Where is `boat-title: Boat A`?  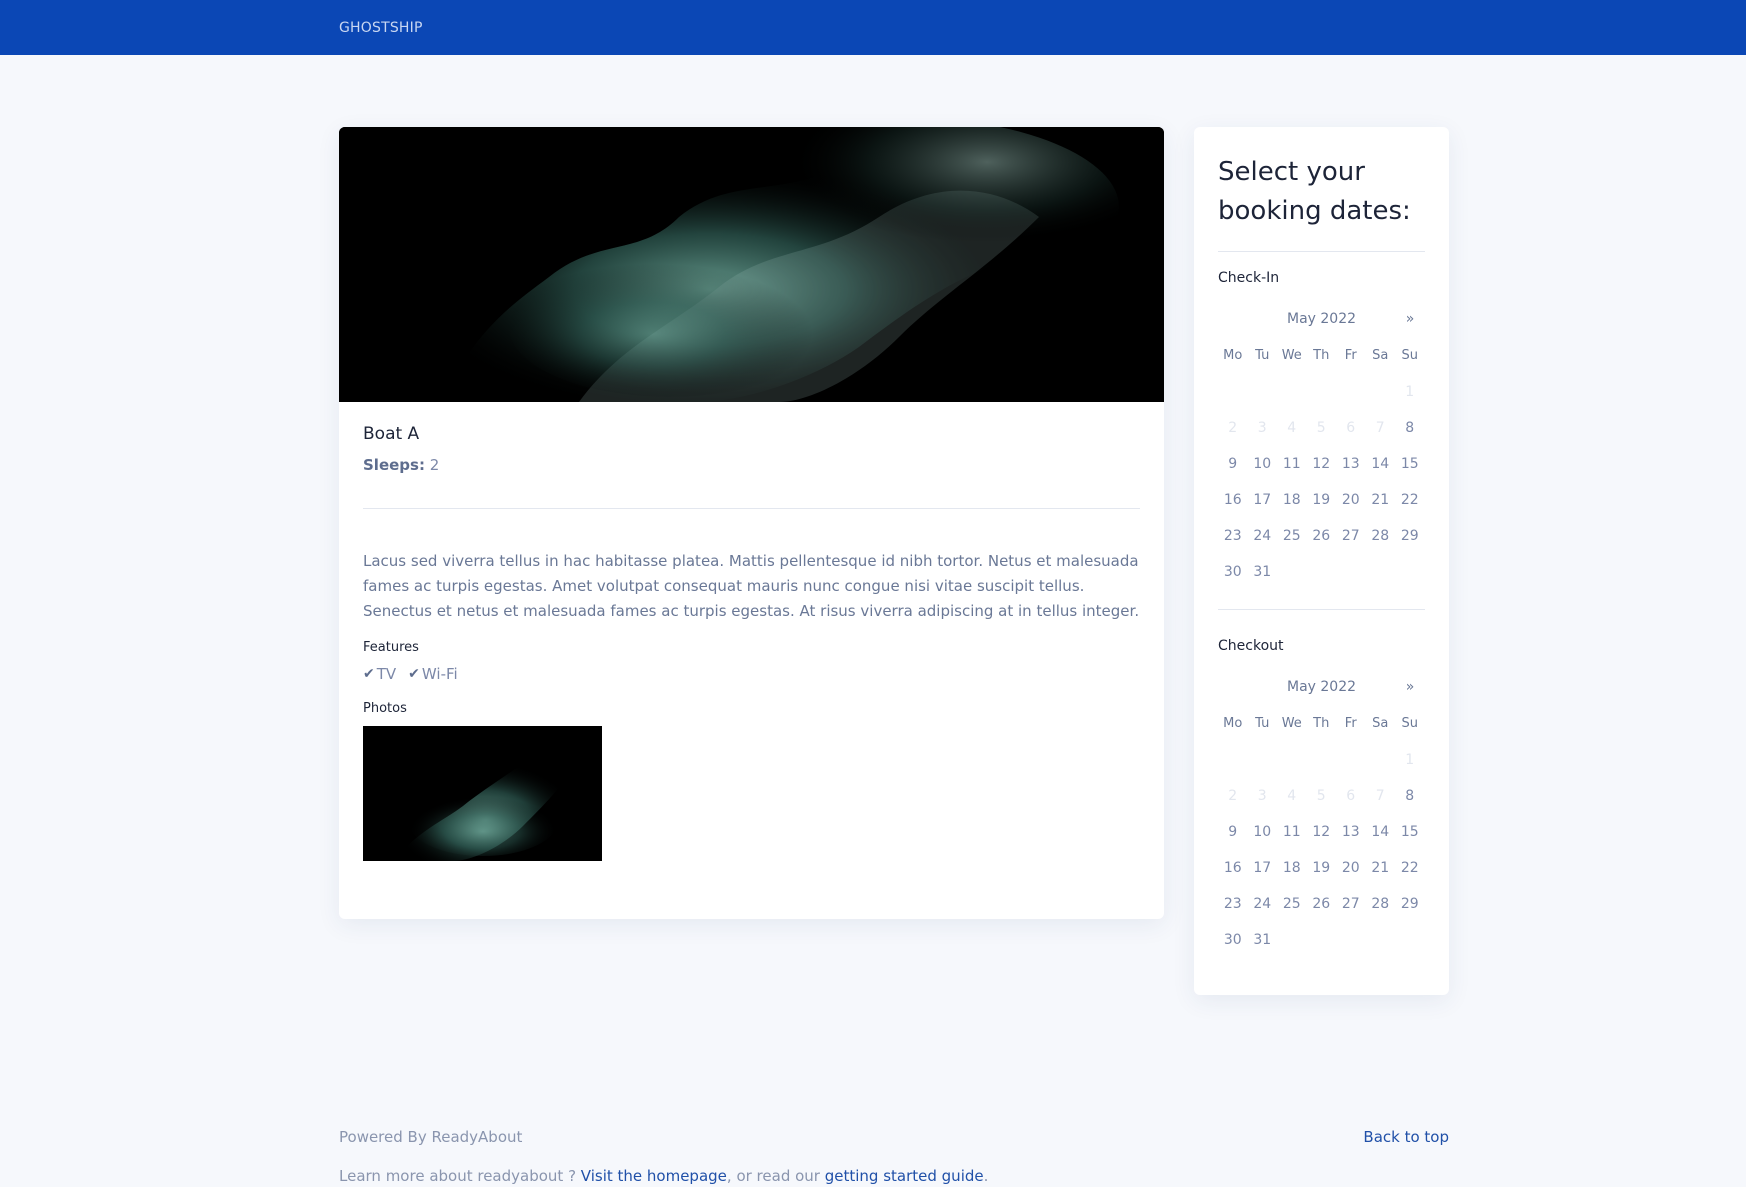
boat-title: Boat A is located at coordinates (391, 434).